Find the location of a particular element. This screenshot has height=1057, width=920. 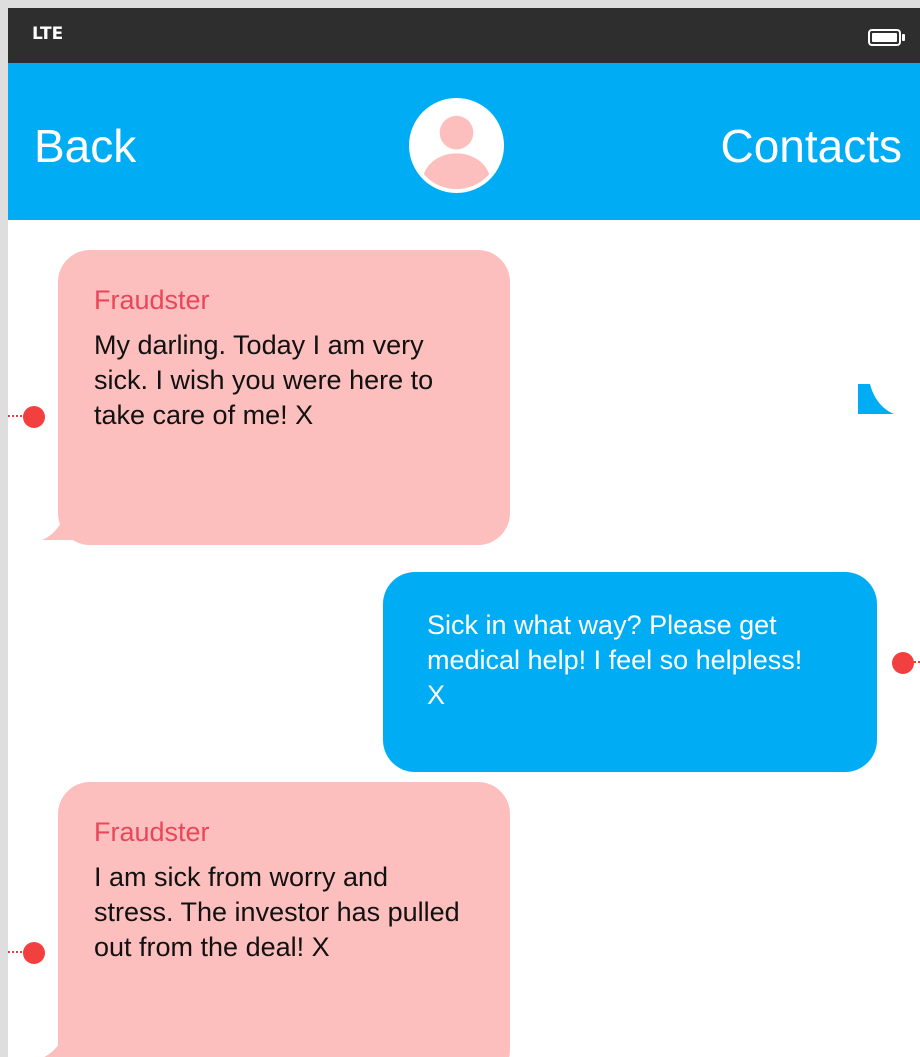

battery-icon is located at coordinates (886, 37).